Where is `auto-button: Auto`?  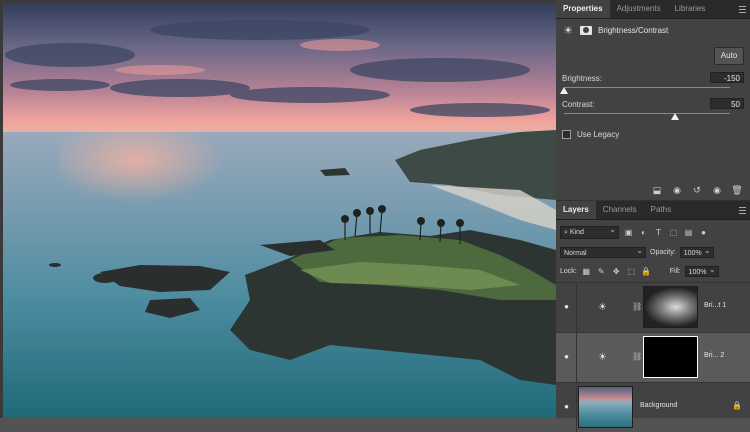 auto-button: Auto is located at coordinates (729, 56).